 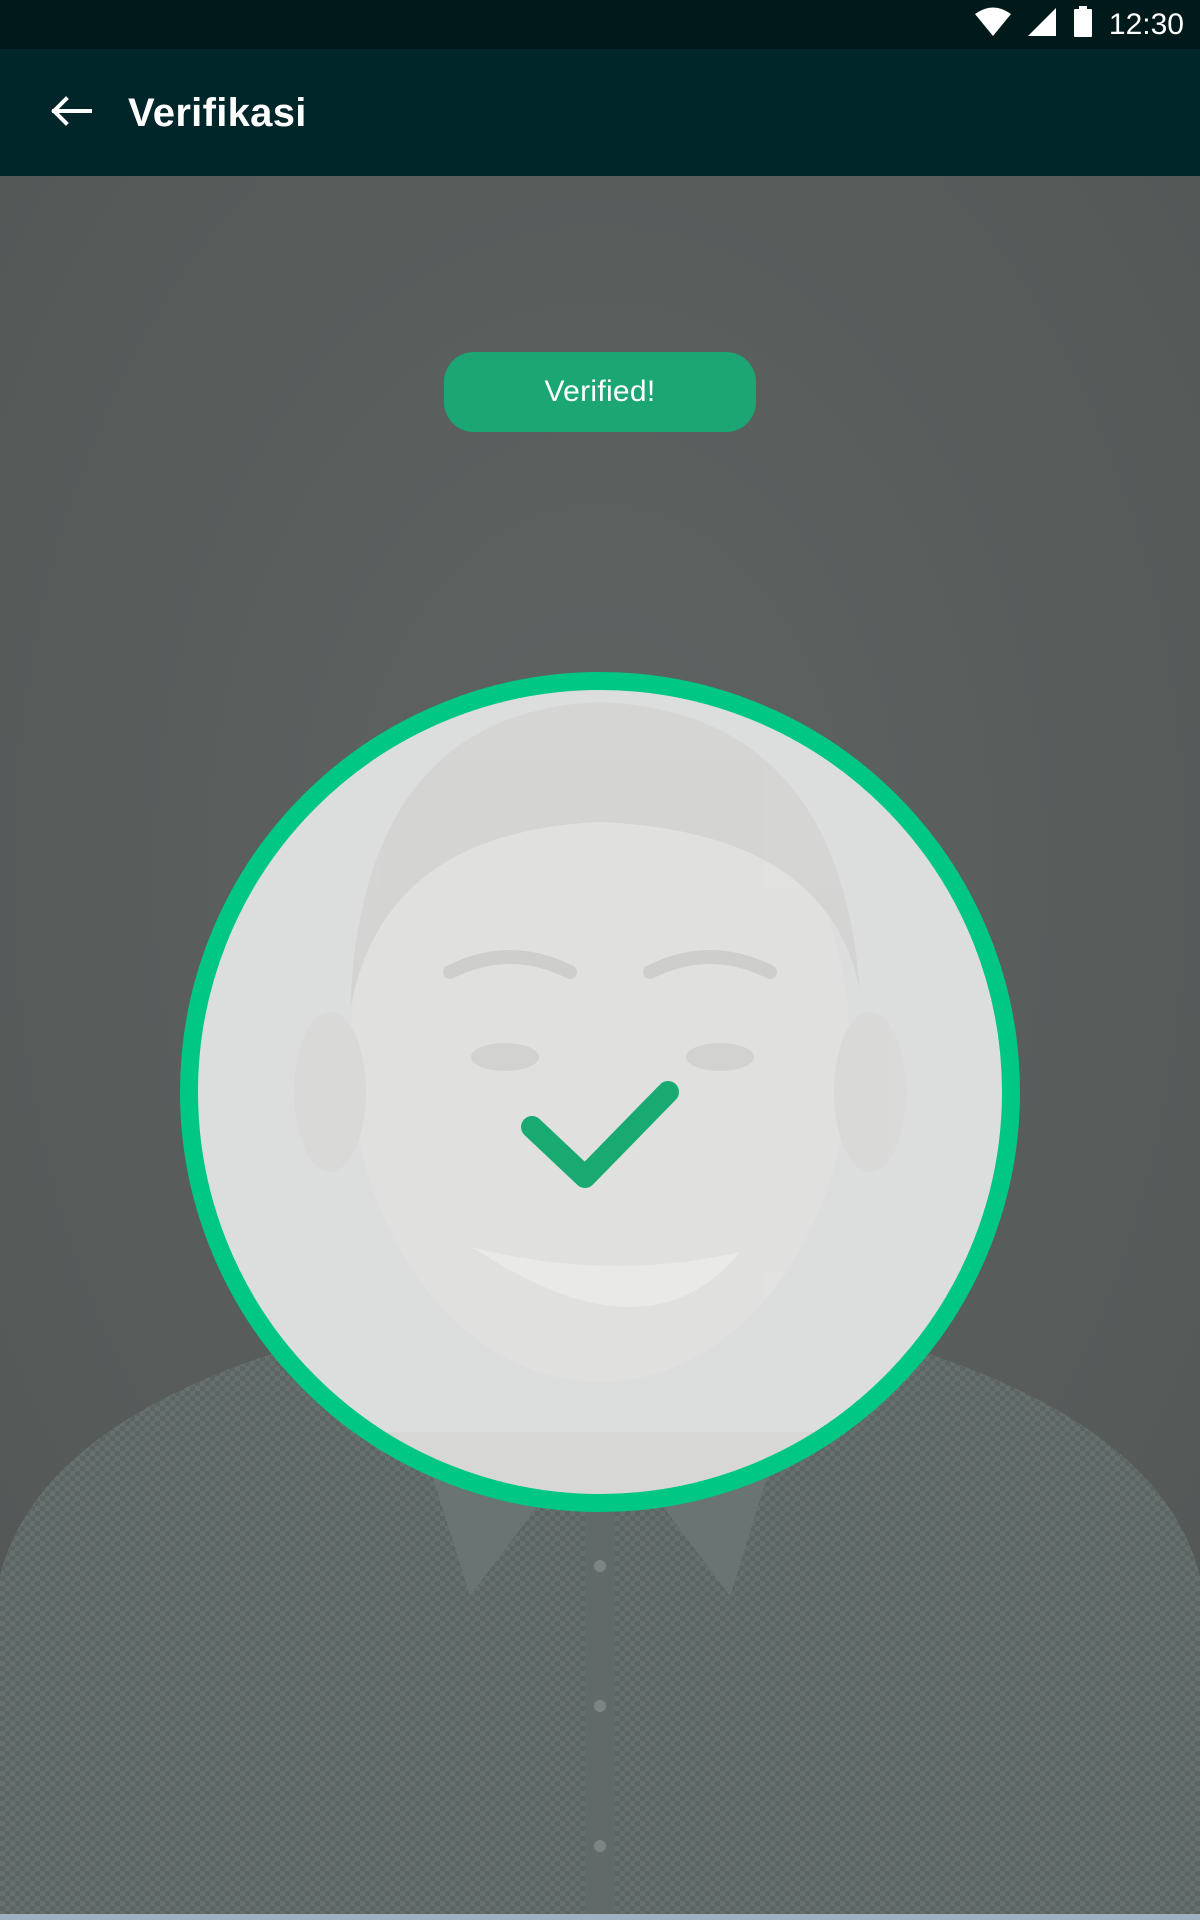 I want to click on page-title: Verifikasi, so click(x=217, y=113).